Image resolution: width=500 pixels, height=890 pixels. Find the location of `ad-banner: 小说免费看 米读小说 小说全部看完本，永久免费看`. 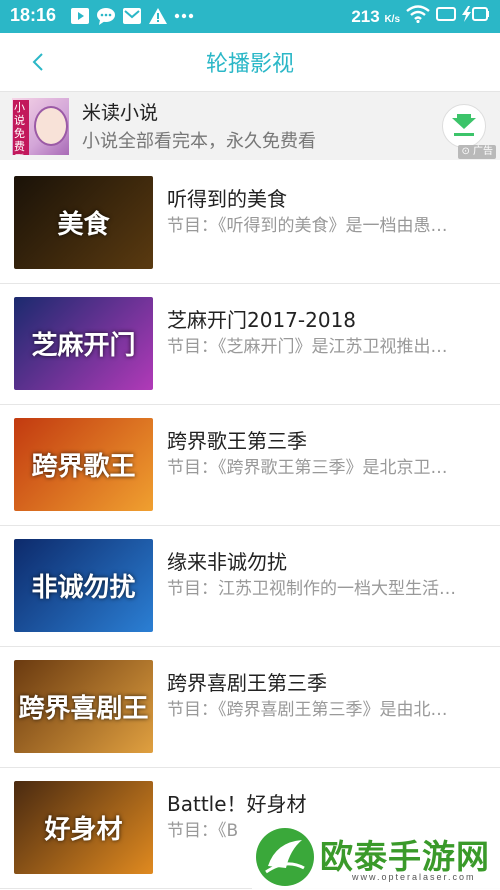

ad-banner: 小说免费看 米读小说 小说全部看完本，永久免费看 is located at coordinates (250, 126).